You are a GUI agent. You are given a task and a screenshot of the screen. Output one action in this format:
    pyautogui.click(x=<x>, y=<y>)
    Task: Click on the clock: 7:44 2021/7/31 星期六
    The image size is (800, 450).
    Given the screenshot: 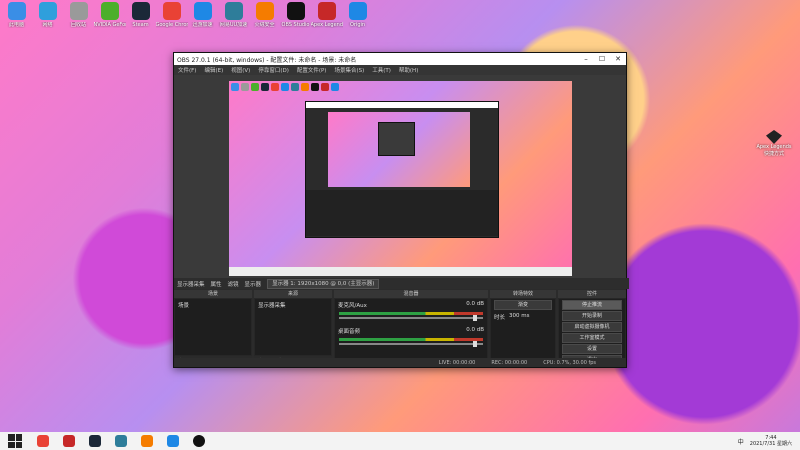 What is the action you would take?
    pyautogui.click(x=771, y=441)
    